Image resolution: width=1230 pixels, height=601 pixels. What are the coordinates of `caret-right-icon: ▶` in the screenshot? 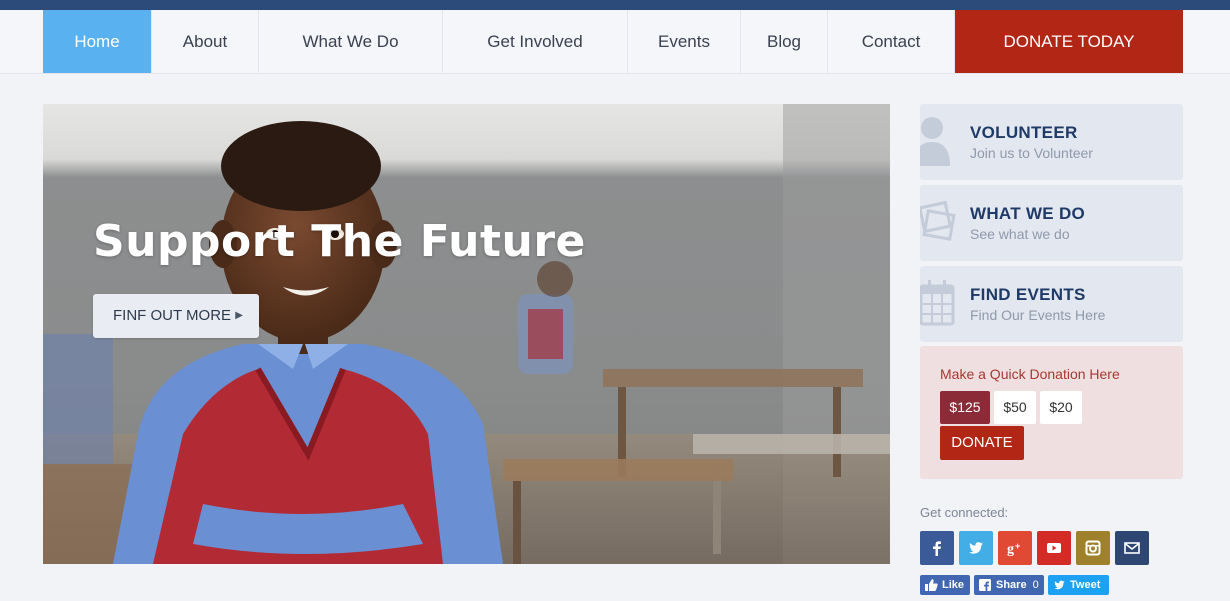 It's located at (239, 315).